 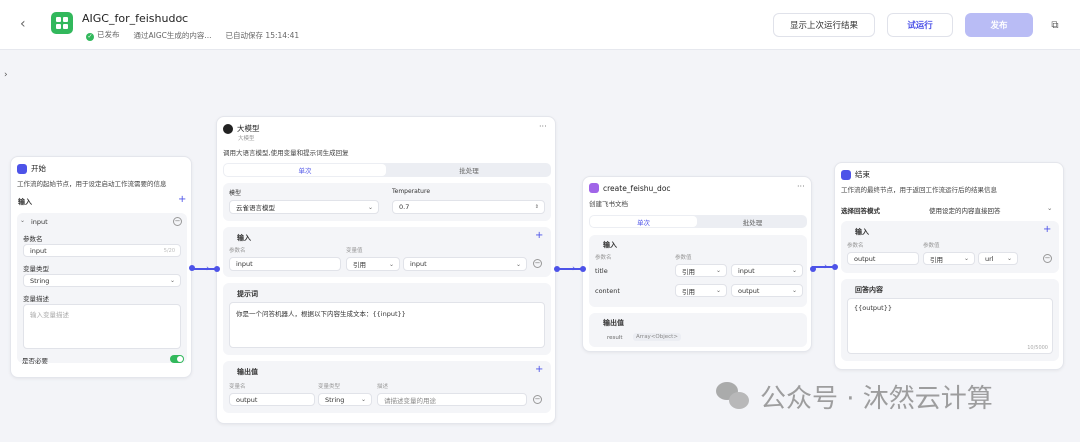 What do you see at coordinates (1037, 348) in the screenshot?
I see `answer-char-count: 10/5000` at bounding box center [1037, 348].